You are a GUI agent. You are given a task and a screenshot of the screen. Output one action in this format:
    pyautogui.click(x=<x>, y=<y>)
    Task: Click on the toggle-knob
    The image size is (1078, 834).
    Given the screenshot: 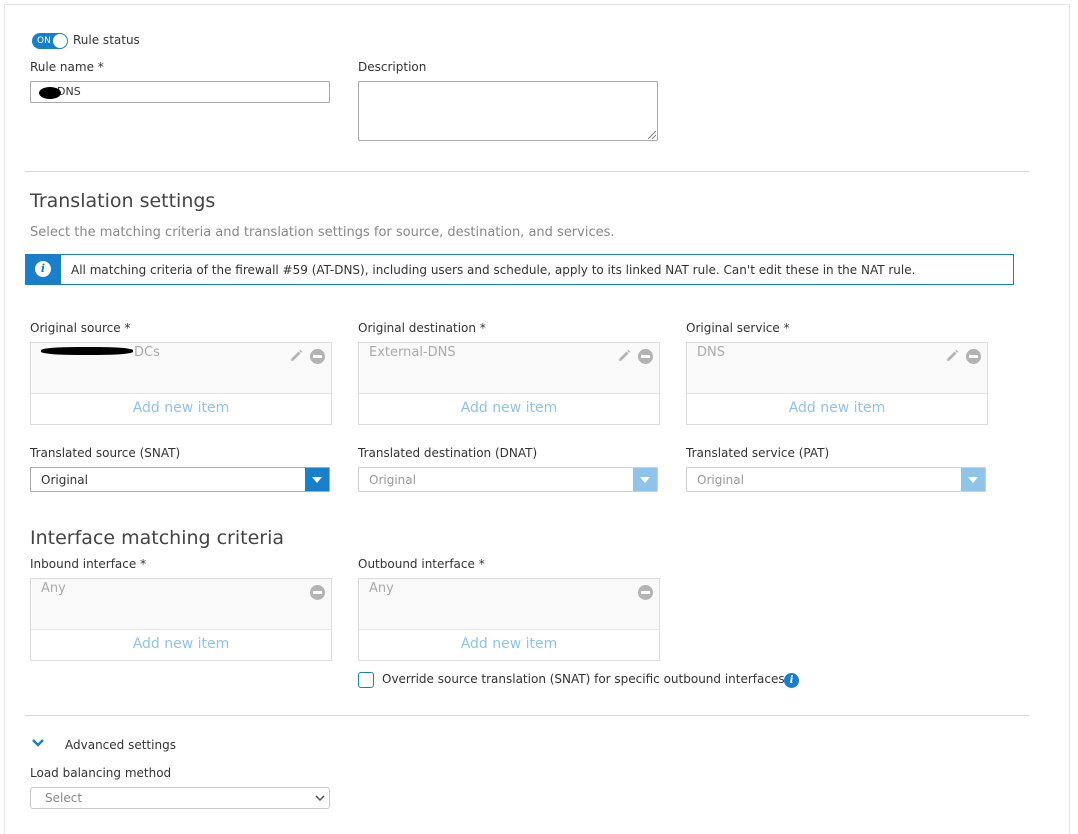 What is the action you would take?
    pyautogui.click(x=60, y=41)
    